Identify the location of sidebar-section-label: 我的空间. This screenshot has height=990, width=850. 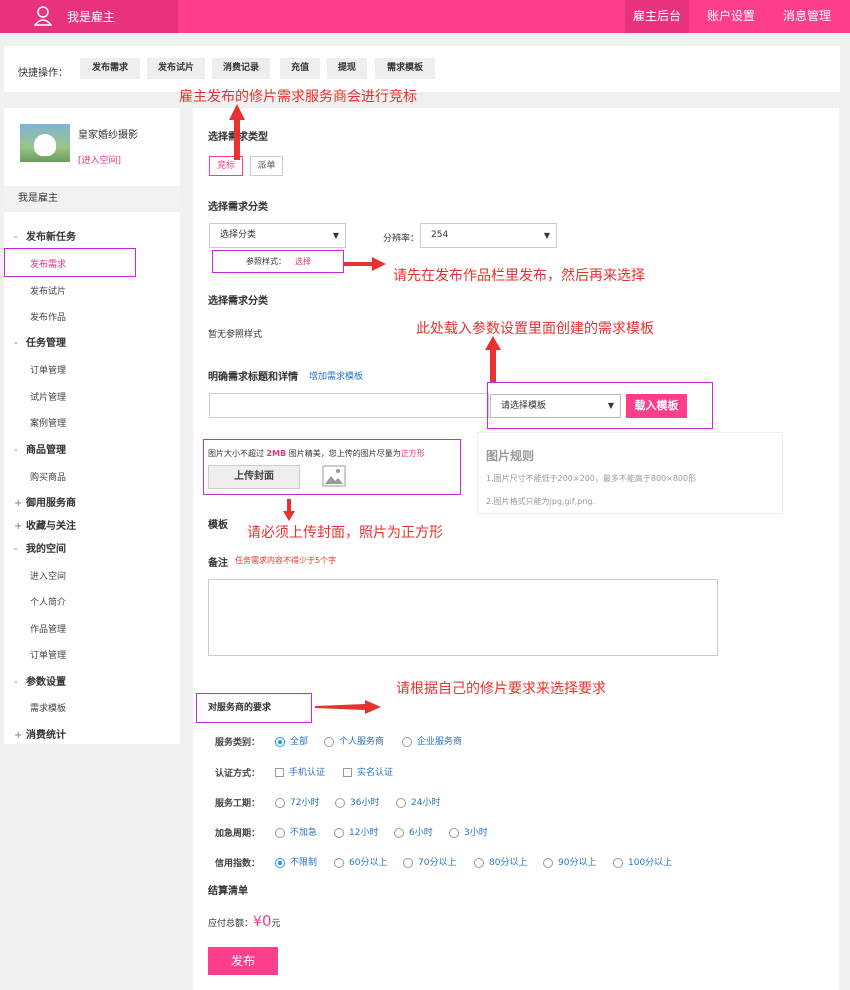
(46, 549).